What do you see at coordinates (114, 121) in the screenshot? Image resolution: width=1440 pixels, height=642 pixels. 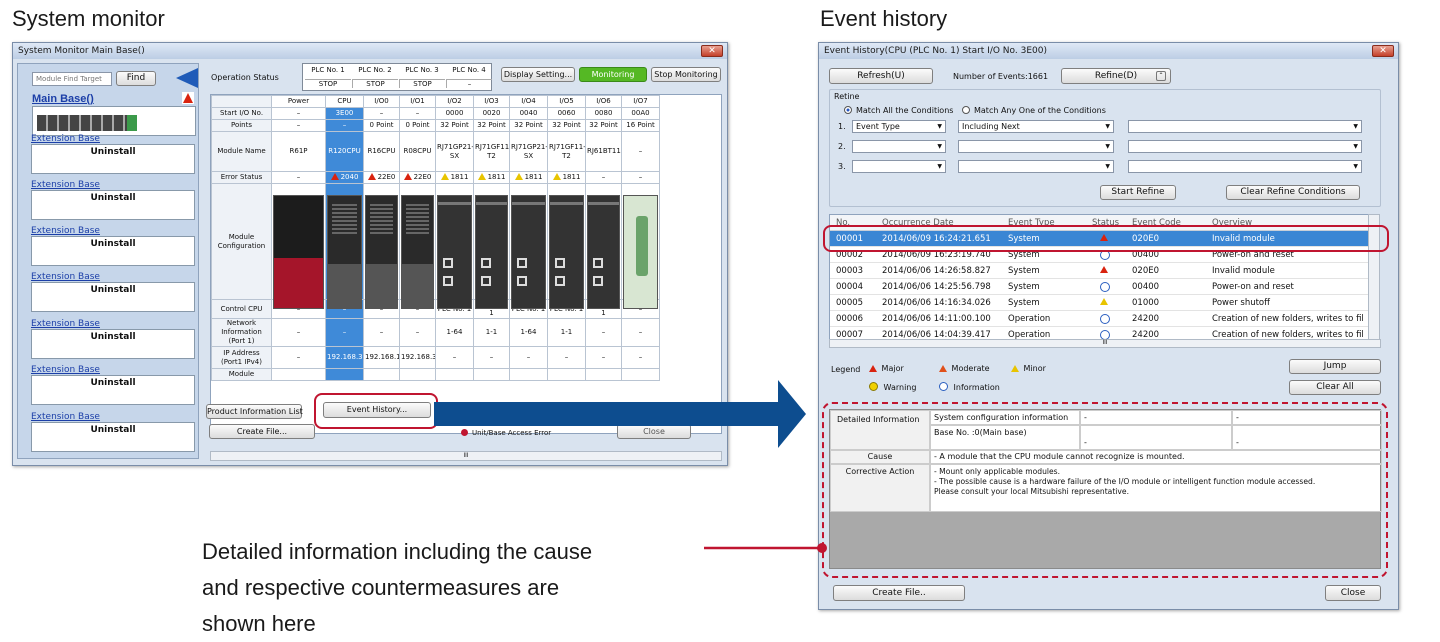 I see `main-base-thumb` at bounding box center [114, 121].